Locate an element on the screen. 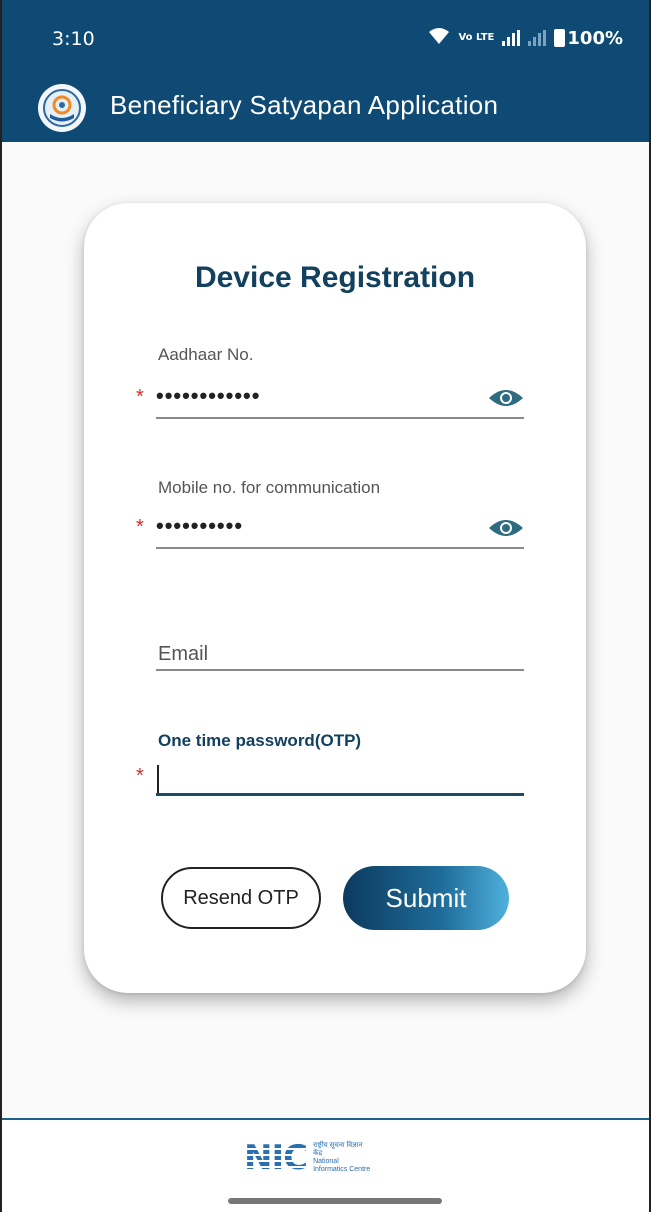 Image resolution: width=651 pixels, height=1212 pixels. nic-logo-hindi: राष्ट्रीय सूचना विज्ञान केंद्र is located at coordinates (338, 1149).